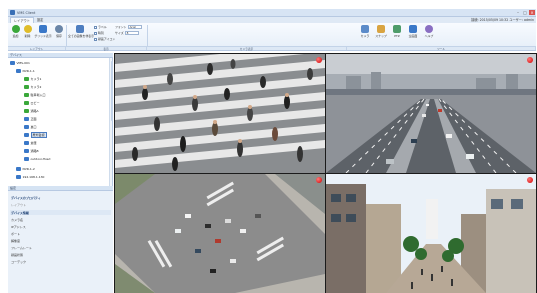 The width and height of the screenshot is (537, 293). What do you see at coordinates (131, 33) in the screenshot?
I see `size-field: 8` at bounding box center [131, 33].